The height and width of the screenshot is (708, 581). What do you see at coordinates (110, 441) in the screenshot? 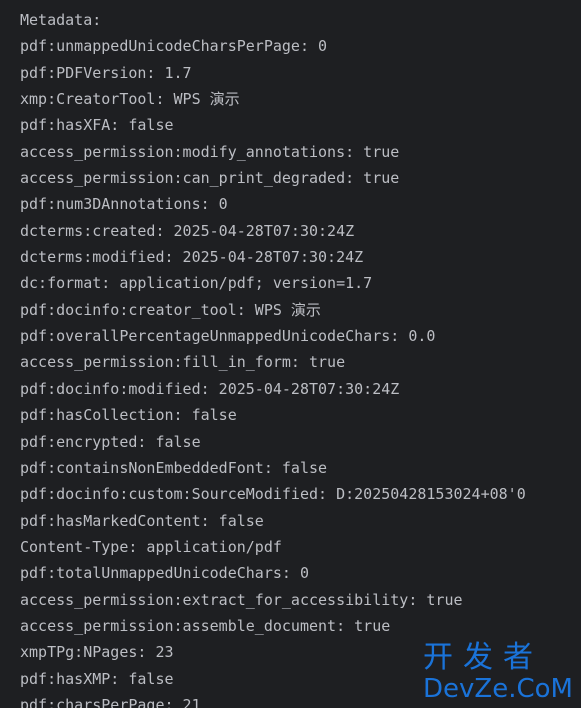
I see `console-line: pdf:encrypted: false` at bounding box center [110, 441].